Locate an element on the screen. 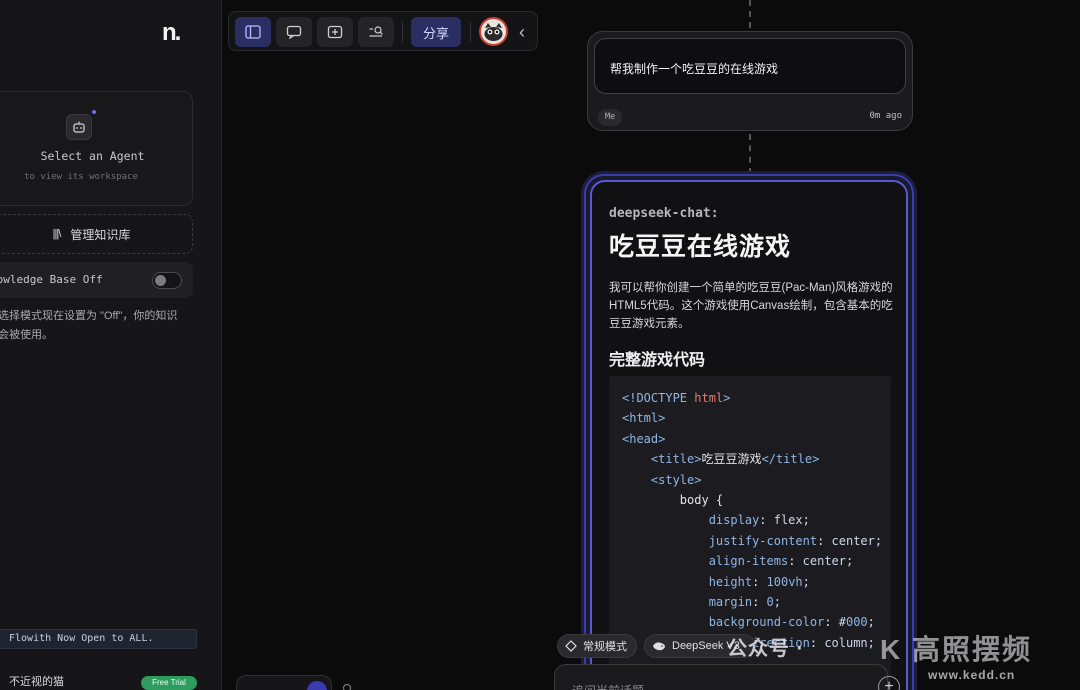  manage-knowledge-base-label: 管理知识库 is located at coordinates (100, 234).